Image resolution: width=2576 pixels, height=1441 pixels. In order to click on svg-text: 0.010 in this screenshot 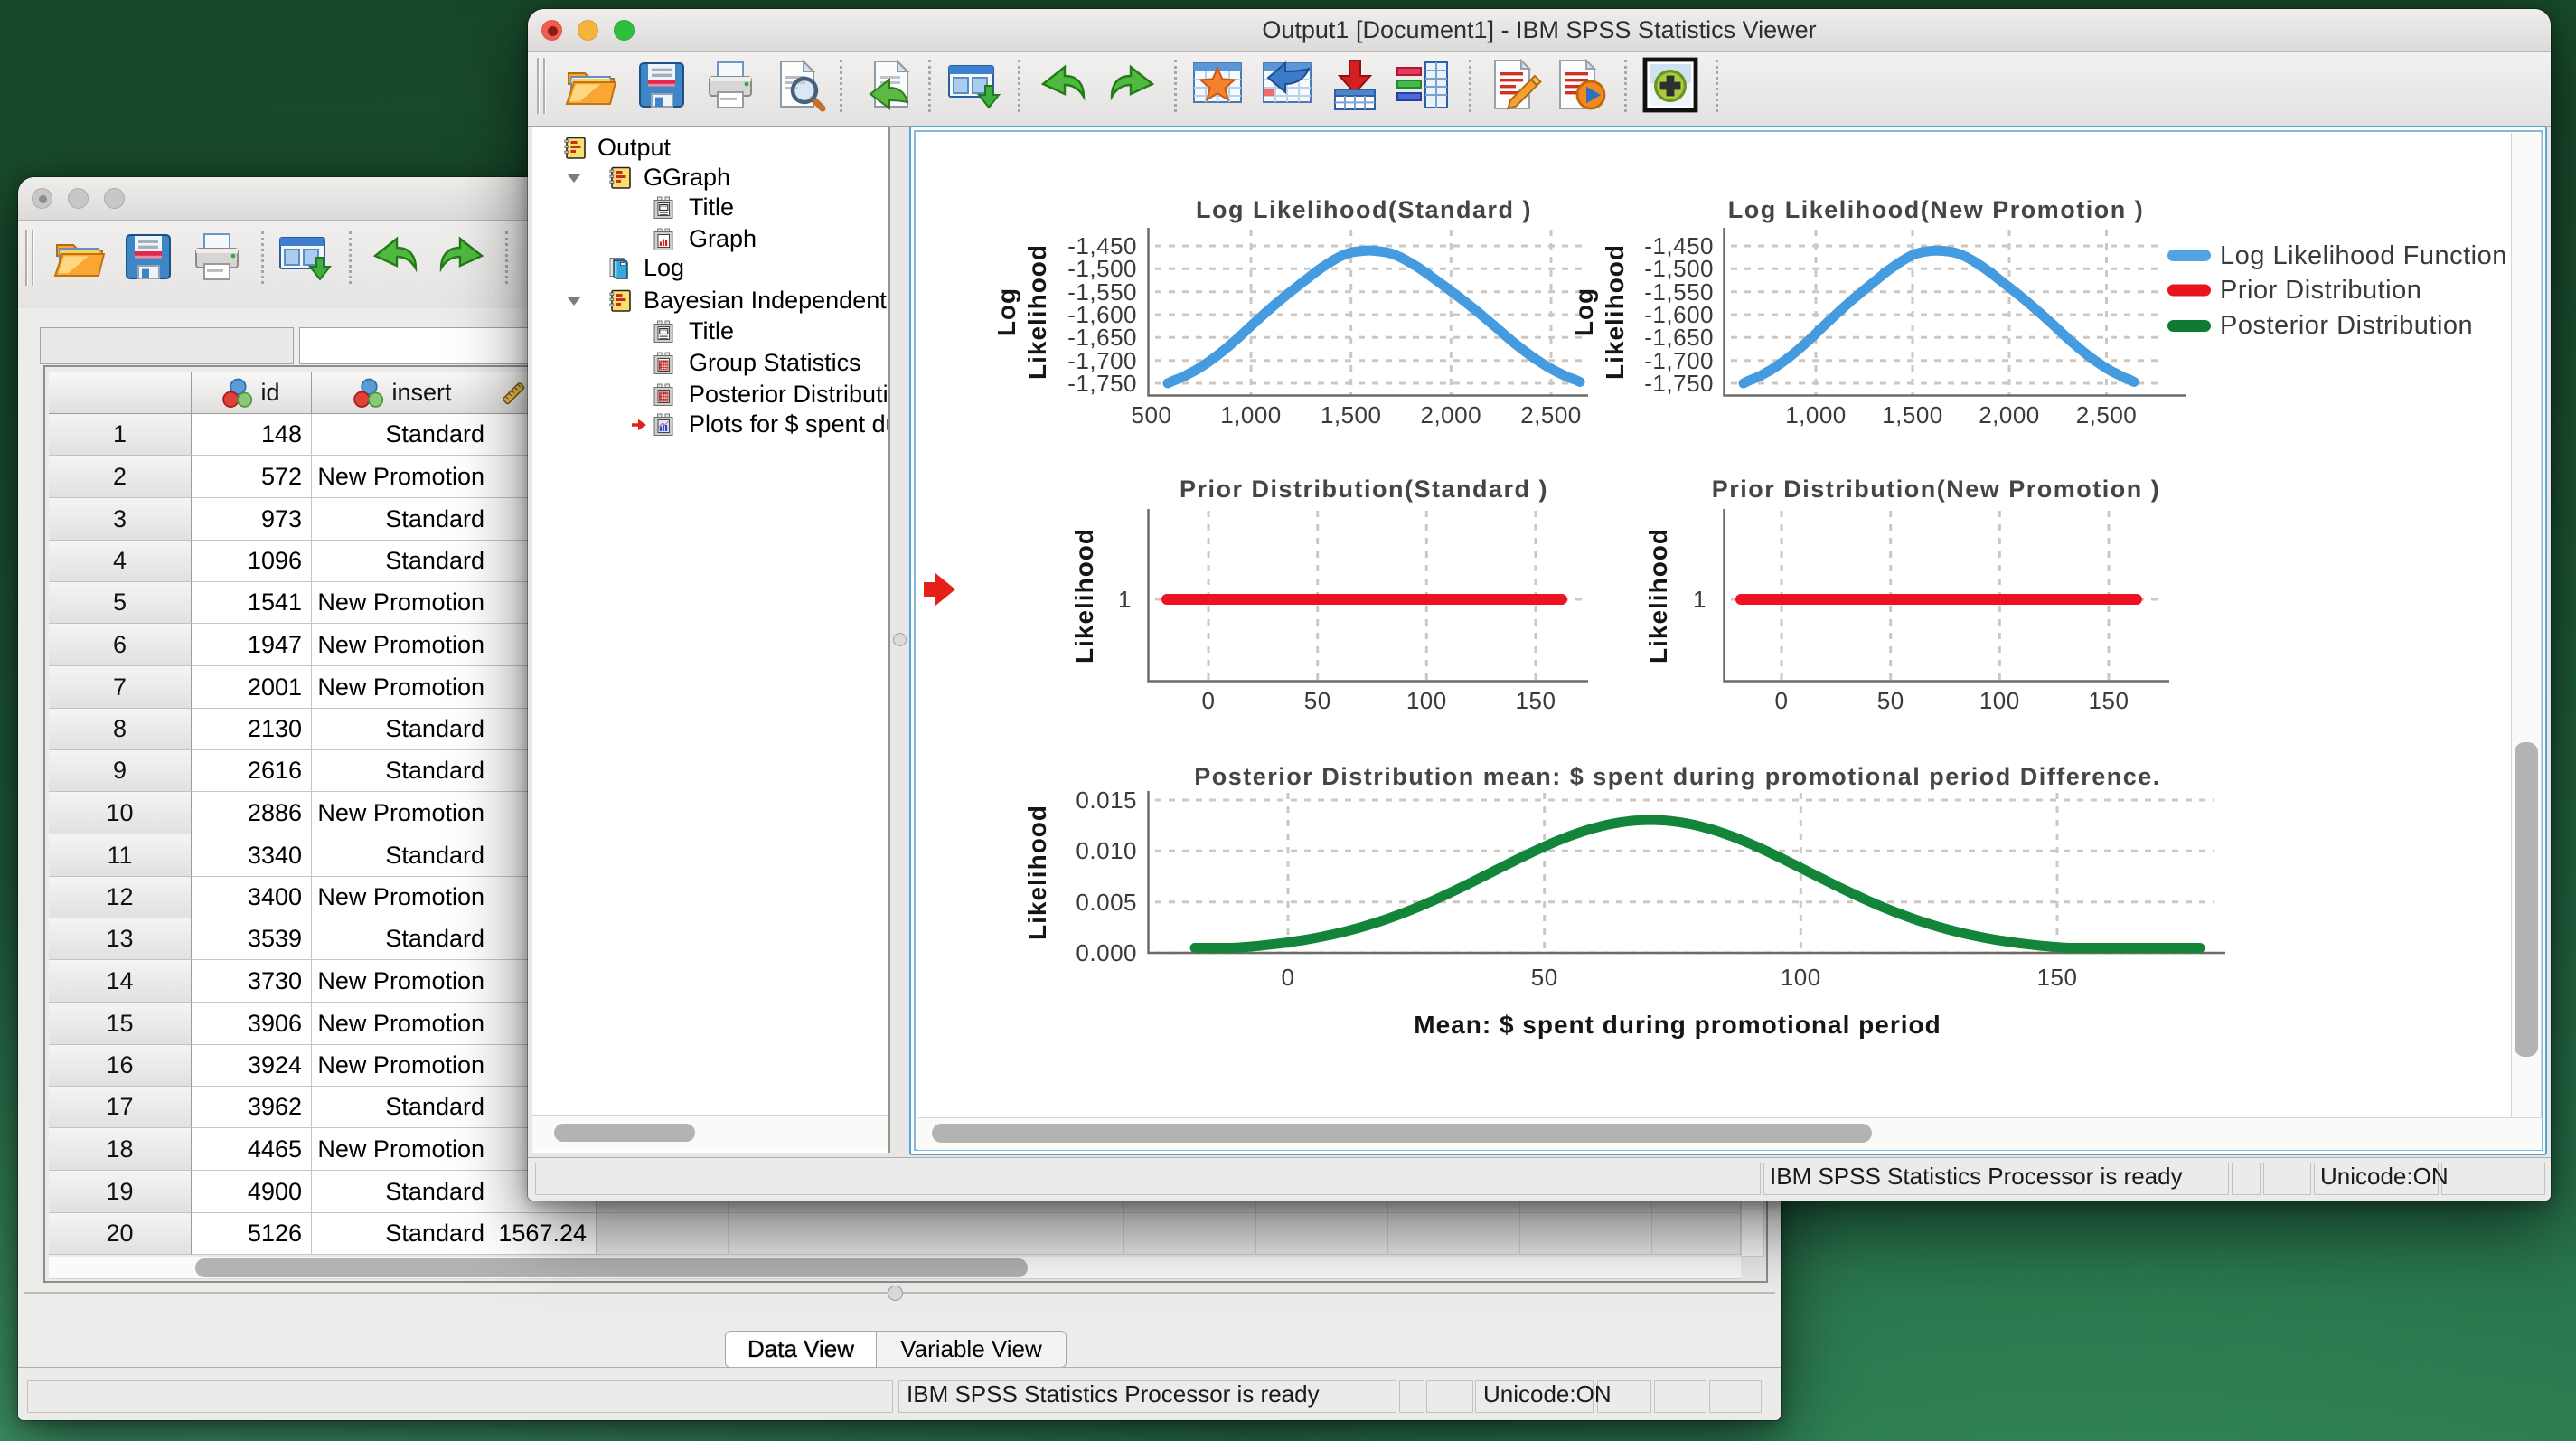, I will do `click(1106, 850)`.